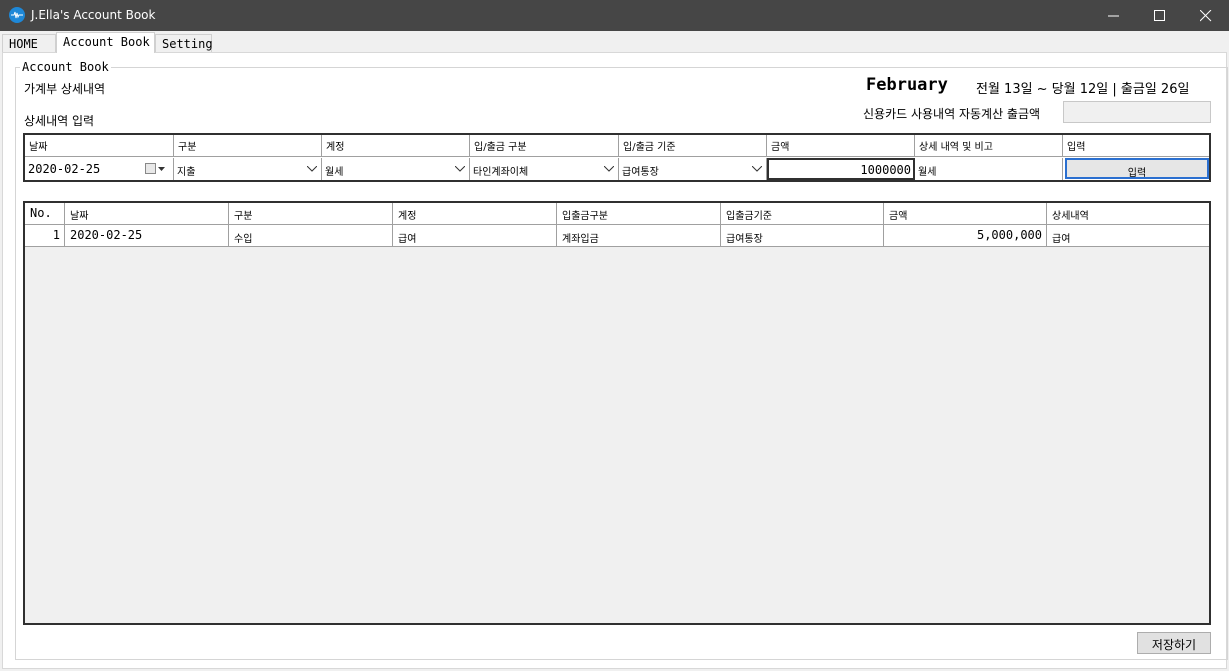 This screenshot has width=1229, height=671. I want to click on table-cell-source: 급여통장, so click(802, 236).